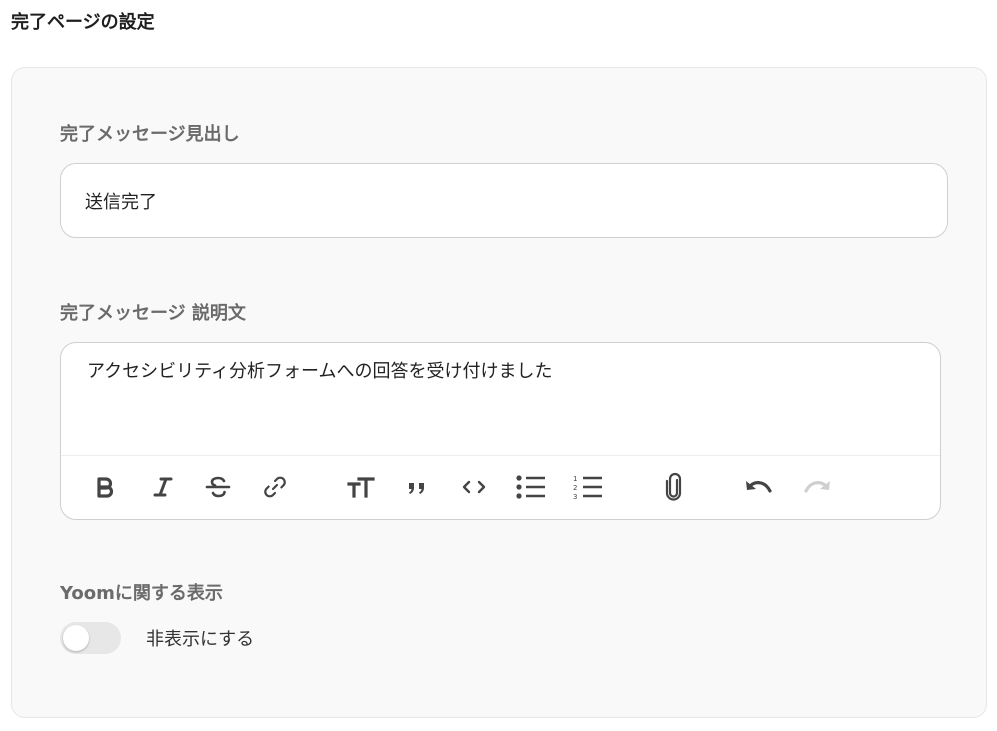 This screenshot has width=997, height=731. What do you see at coordinates (417, 487) in the screenshot?
I see `quote-icon` at bounding box center [417, 487].